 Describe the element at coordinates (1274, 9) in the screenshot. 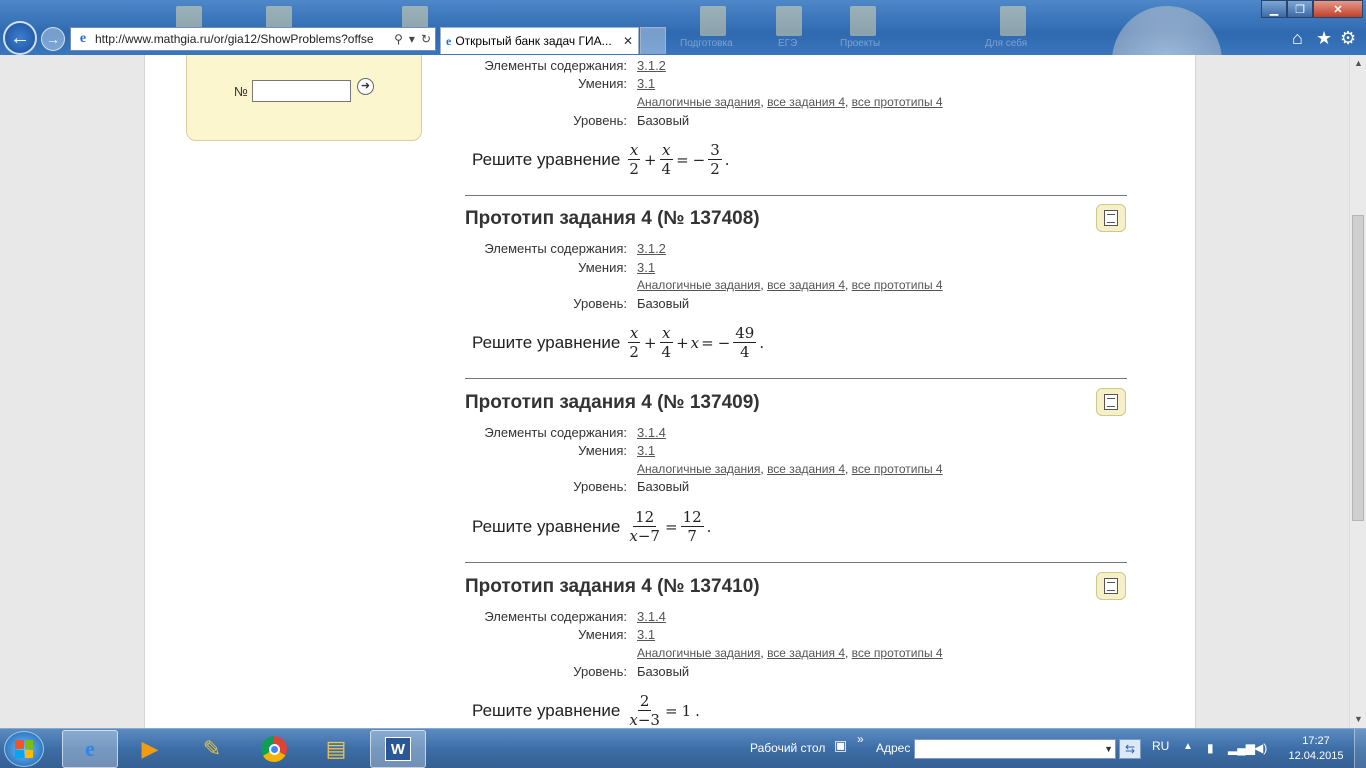

I see `minimize-button: ▁` at that location.